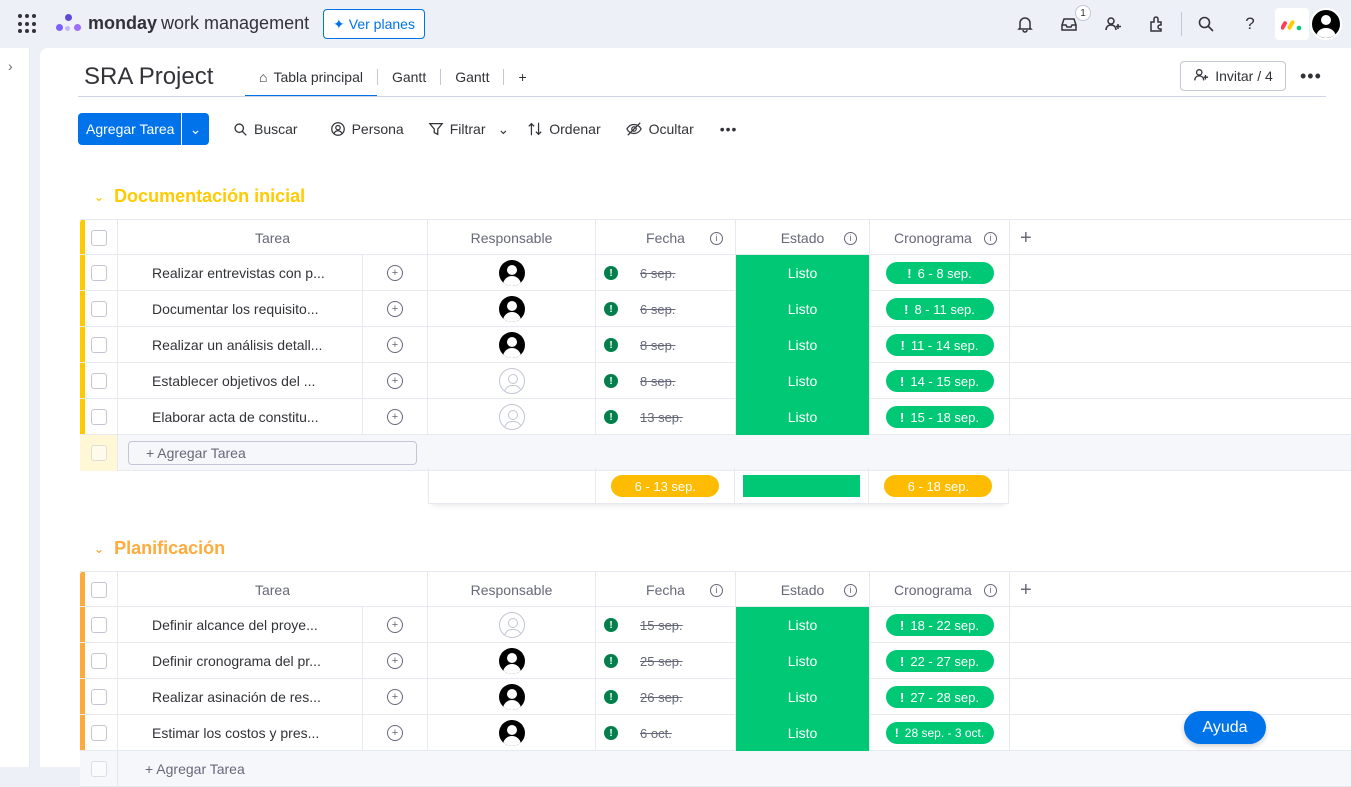 Image resolution: width=1351 pixels, height=787 pixels. Describe the element at coordinates (939, 309) in the screenshot. I see `timeline-pill: ! 8 - 11 sep.` at that location.